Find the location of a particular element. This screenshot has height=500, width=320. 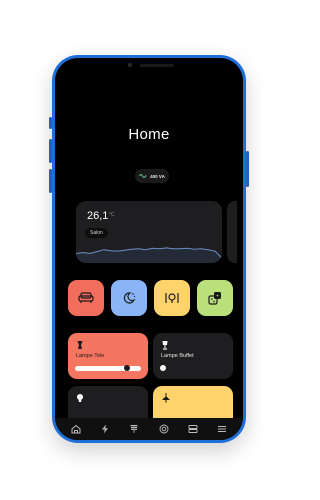

next-card-peek is located at coordinates (232, 232).